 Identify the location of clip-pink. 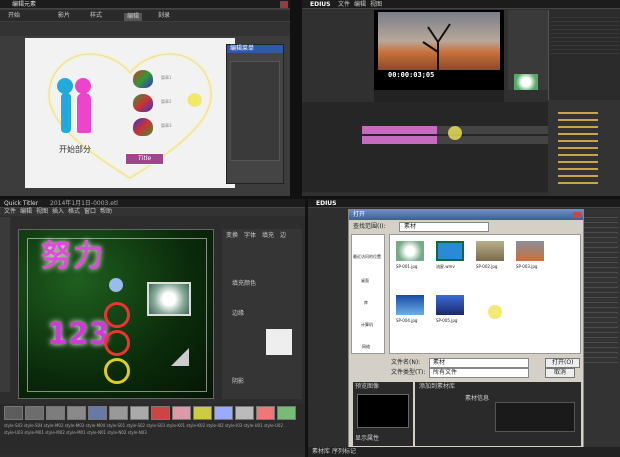
(399, 130).